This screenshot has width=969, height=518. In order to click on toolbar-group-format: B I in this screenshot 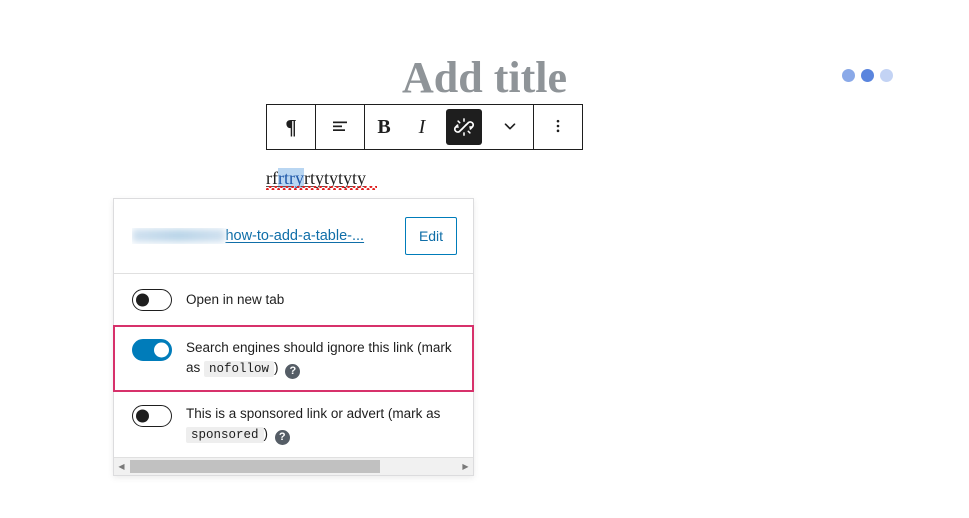, I will do `click(449, 127)`.